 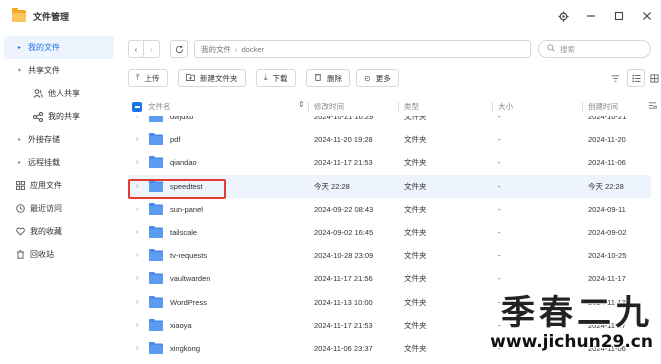 I want to click on sidebar-item-my-files: ▸ 我的文件, so click(x=59, y=47).